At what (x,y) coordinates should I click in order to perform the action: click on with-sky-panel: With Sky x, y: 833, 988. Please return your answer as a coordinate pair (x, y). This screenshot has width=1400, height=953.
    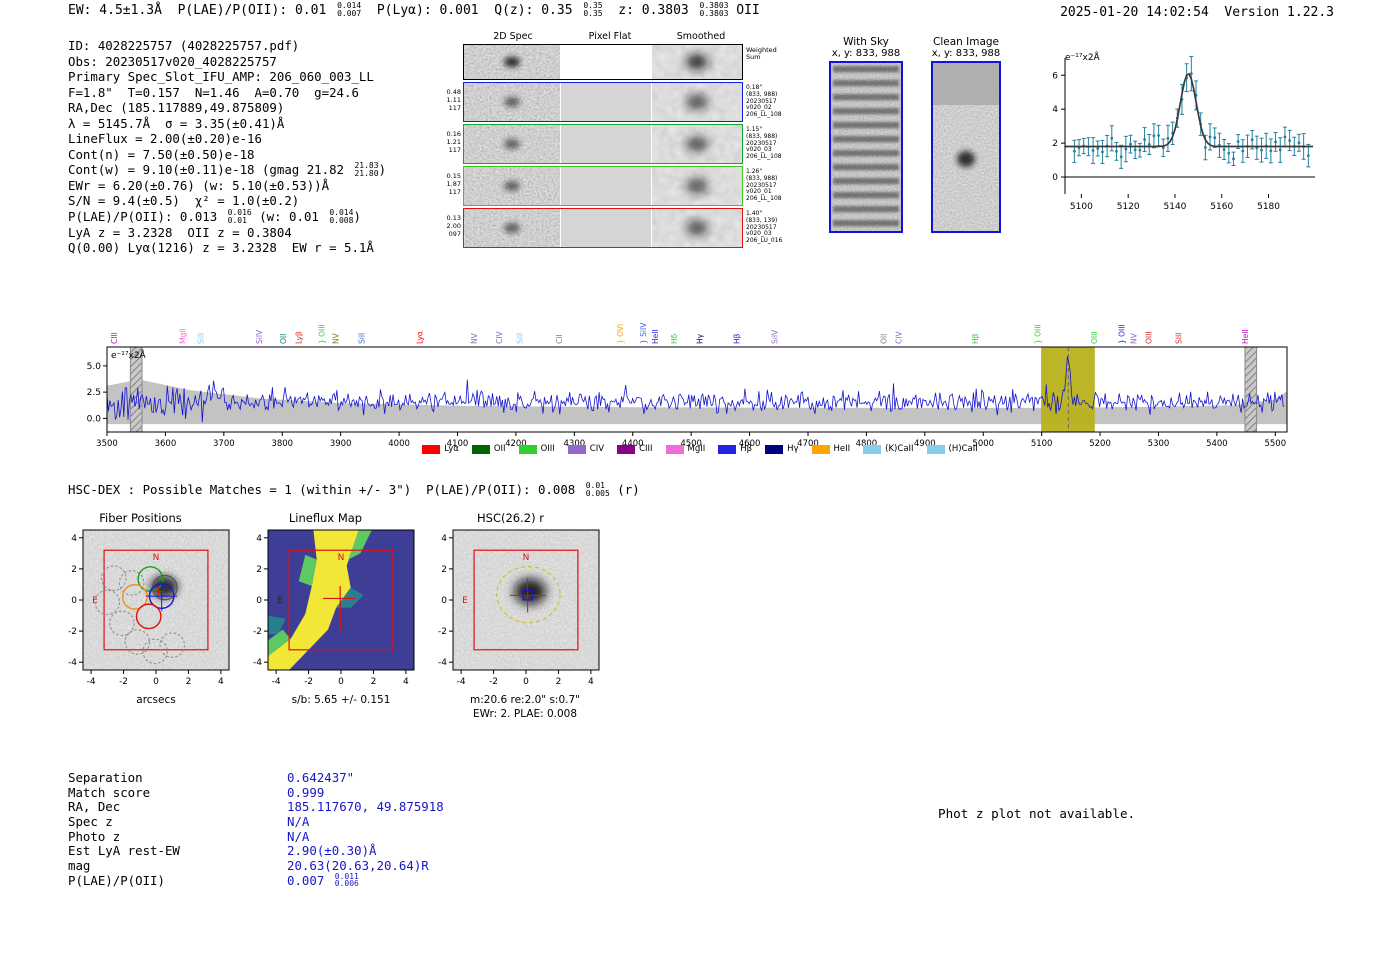
    Looking at the image, I should click on (866, 136).